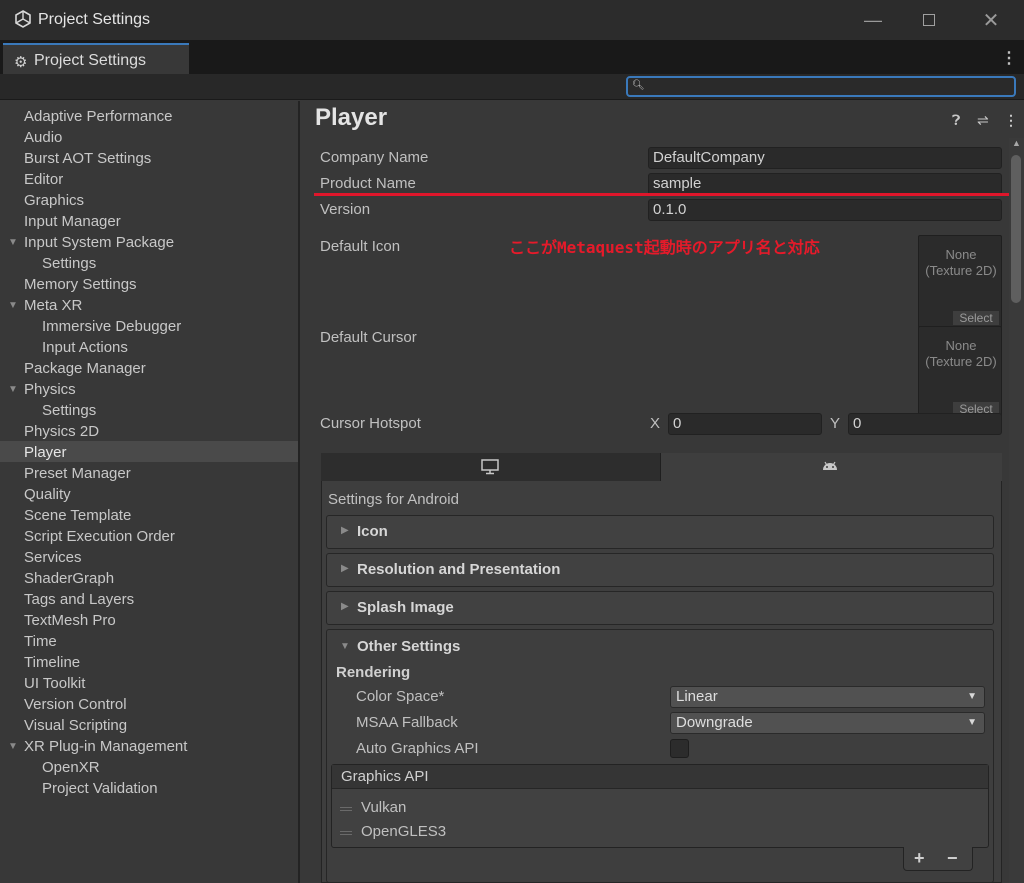 The image size is (1024, 883). I want to click on sidebar-item-version-control: Version Control, so click(75, 704).